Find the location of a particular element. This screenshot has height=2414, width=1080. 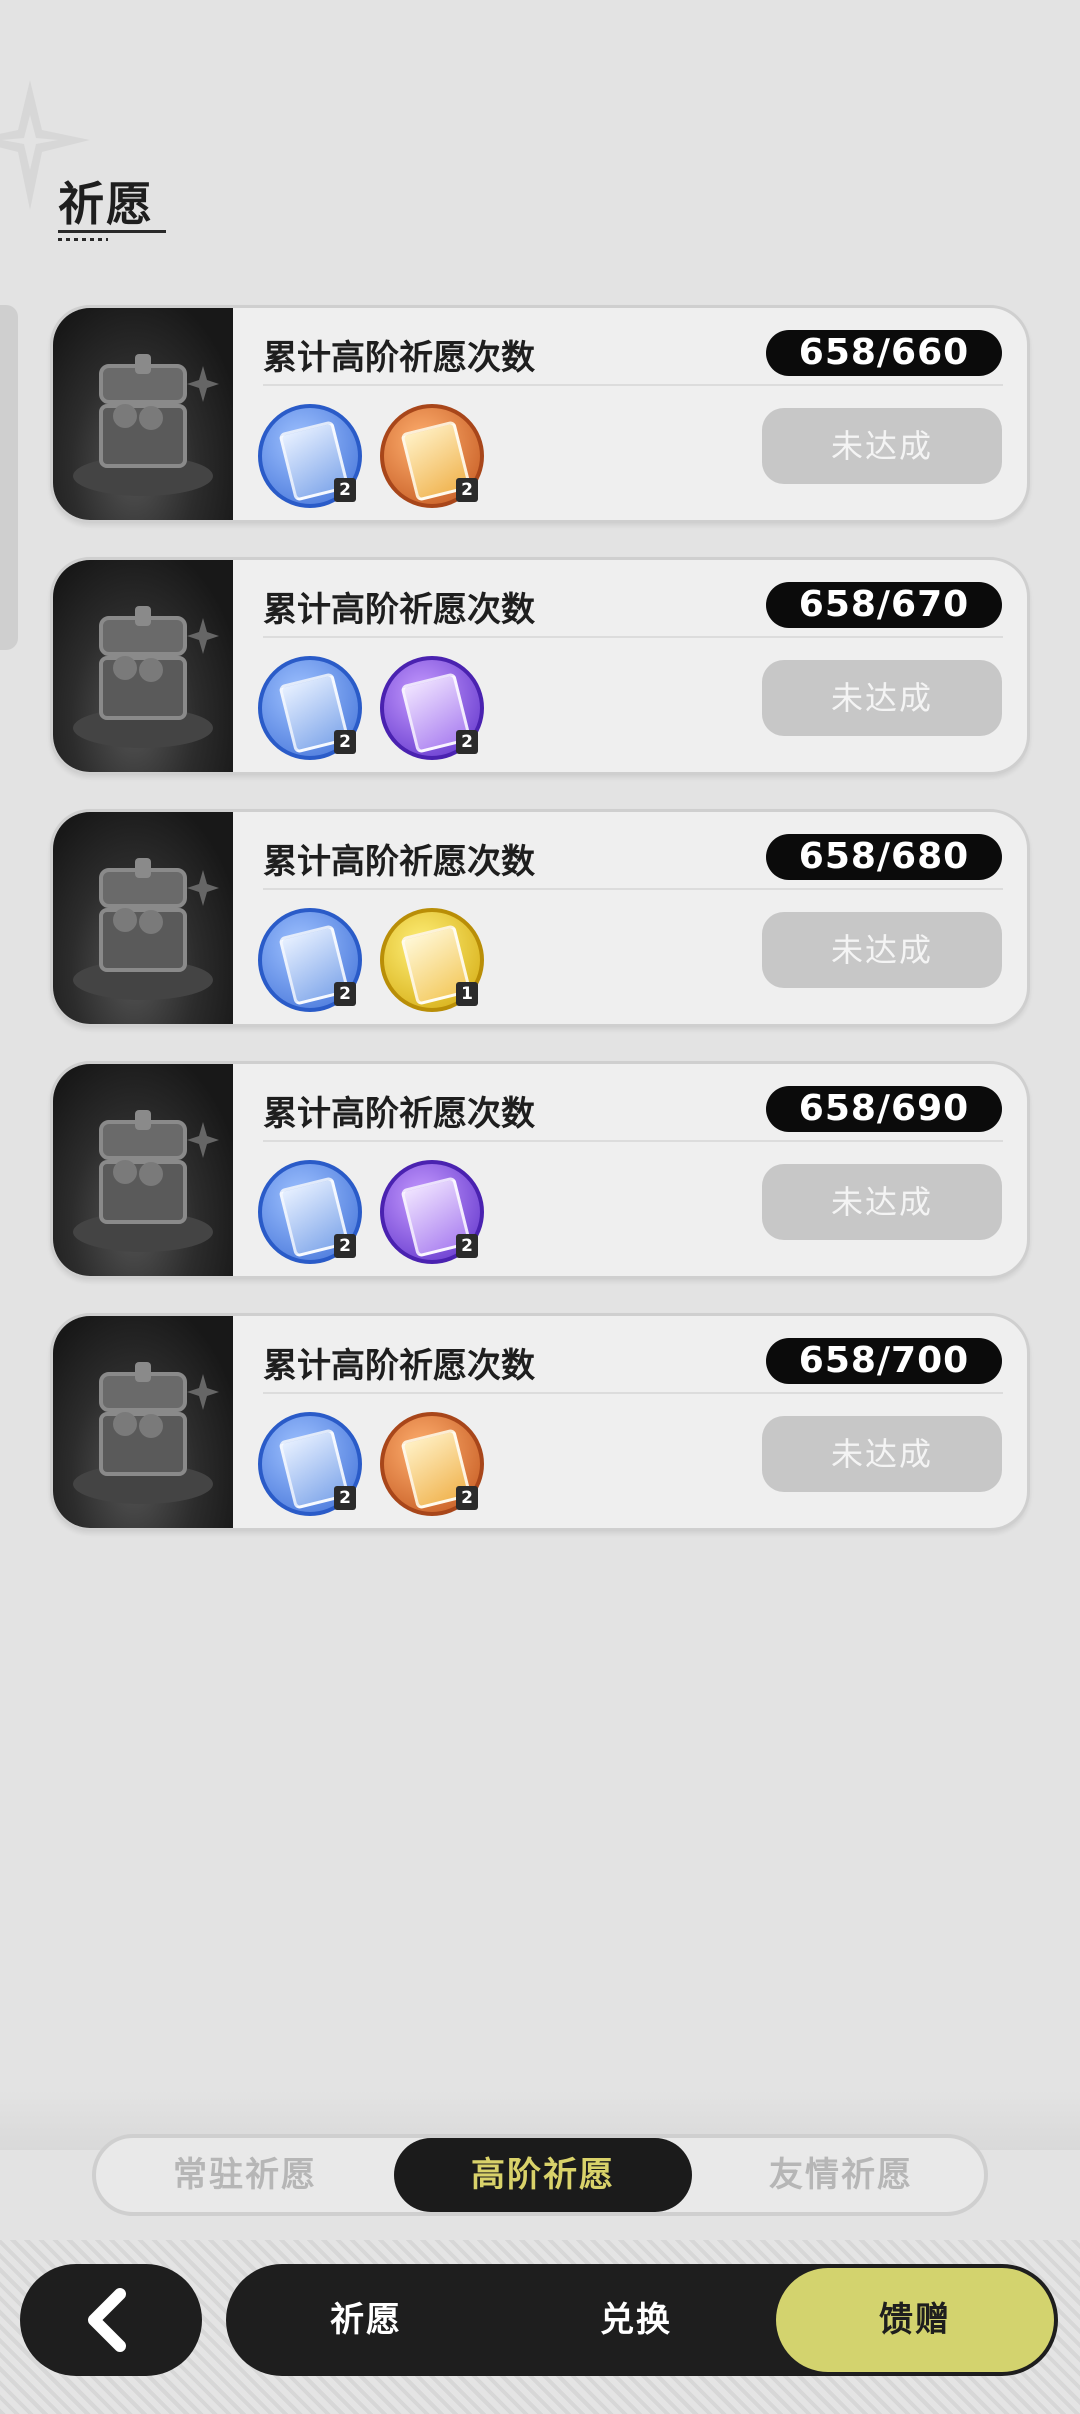

side-drawer-handle is located at coordinates (9, 477).